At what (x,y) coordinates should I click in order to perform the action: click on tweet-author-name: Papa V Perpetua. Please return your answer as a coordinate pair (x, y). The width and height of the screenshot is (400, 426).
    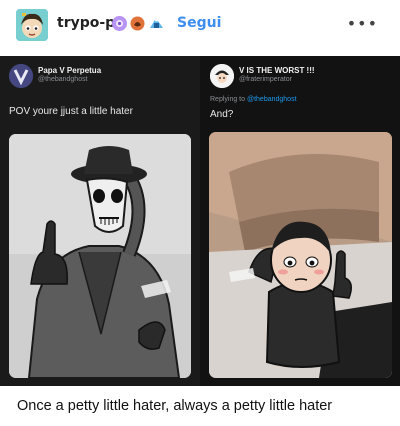
    Looking at the image, I should click on (70, 70).